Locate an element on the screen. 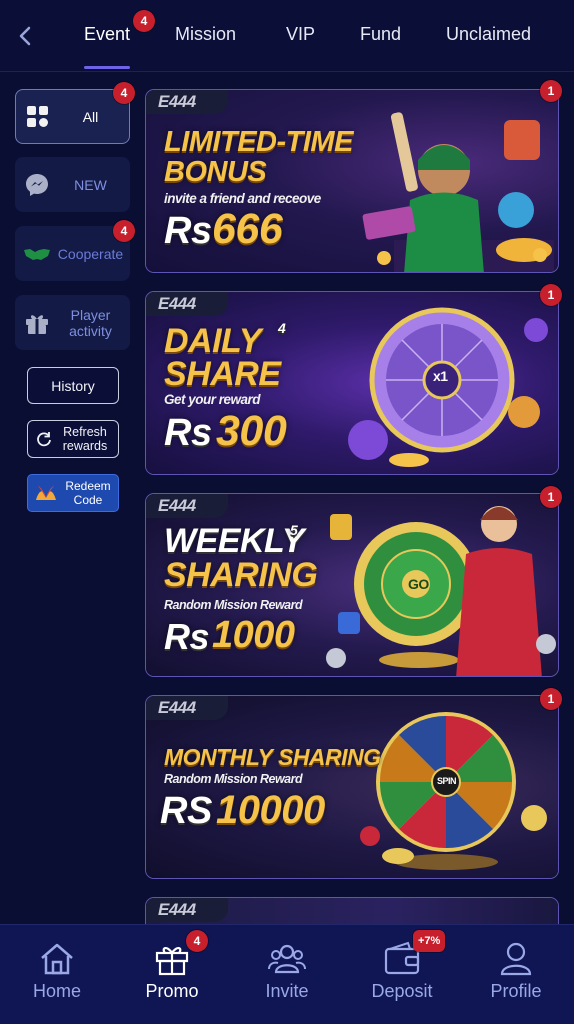 The image size is (574, 1024). sidebar-item-new: NEW is located at coordinates (72, 184).